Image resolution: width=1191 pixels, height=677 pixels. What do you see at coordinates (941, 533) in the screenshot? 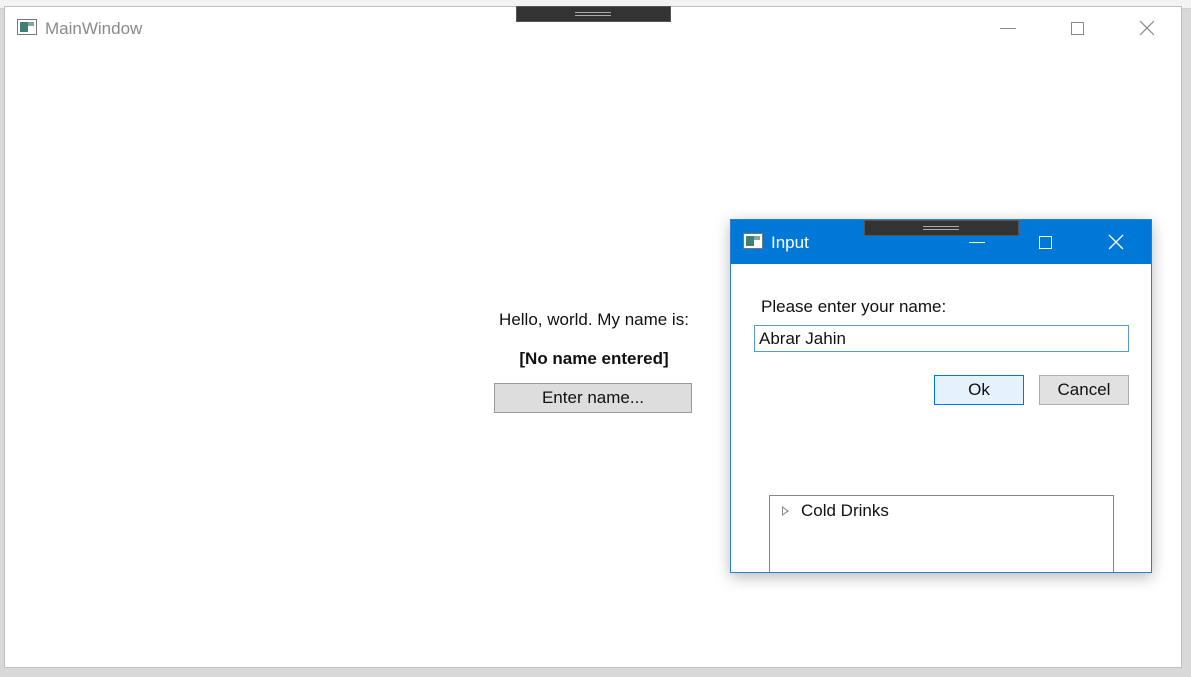
I see `tree-view: Cold Drinks` at bounding box center [941, 533].